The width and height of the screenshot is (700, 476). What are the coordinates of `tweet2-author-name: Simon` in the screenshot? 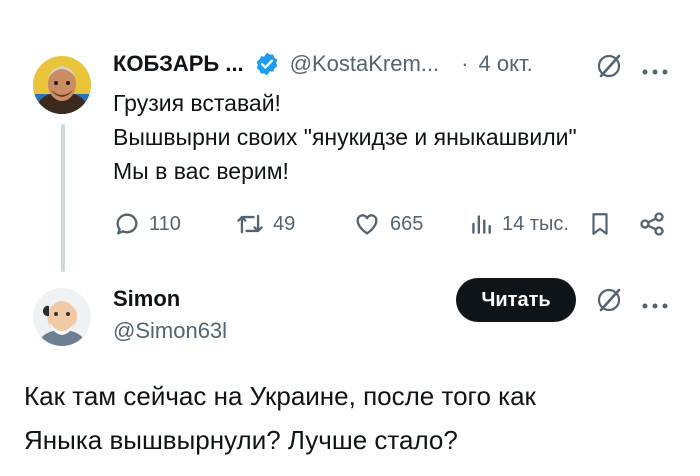 It's located at (146, 299).